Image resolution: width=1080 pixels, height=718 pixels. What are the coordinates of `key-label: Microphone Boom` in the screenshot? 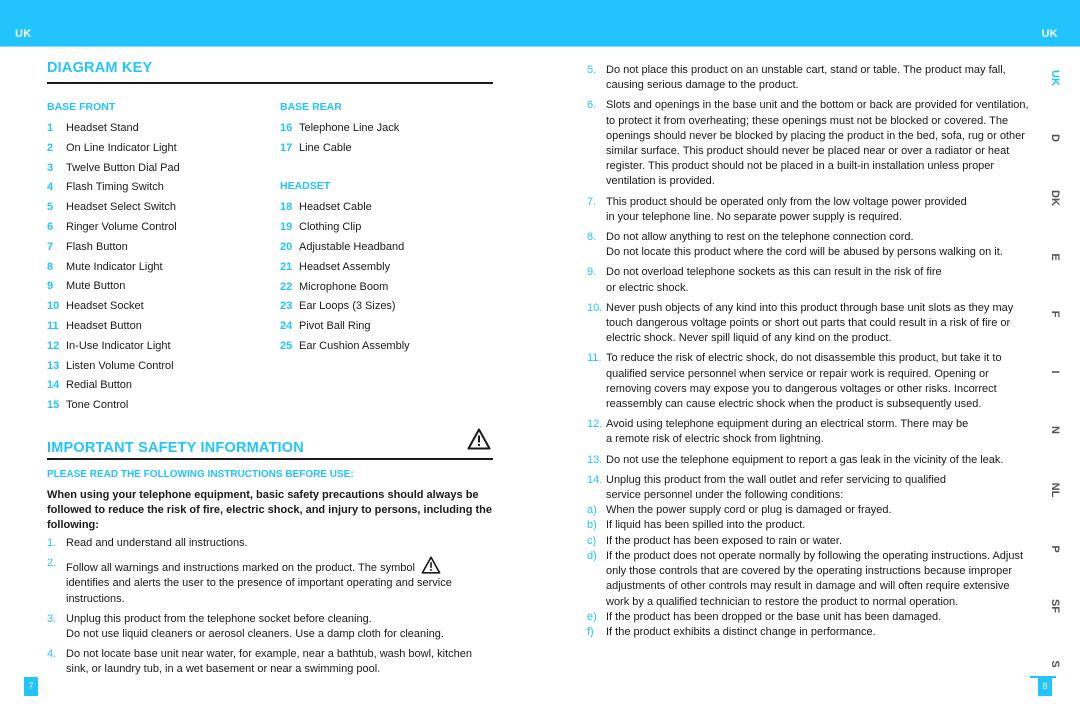 It's located at (344, 286).